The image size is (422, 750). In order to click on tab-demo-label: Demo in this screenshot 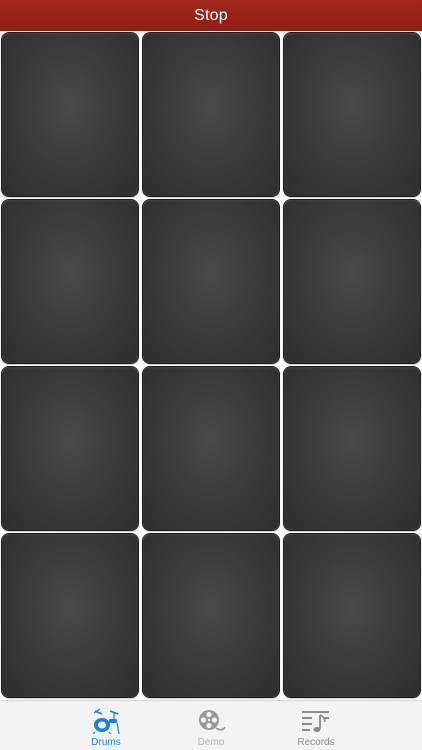, I will do `click(211, 742)`.